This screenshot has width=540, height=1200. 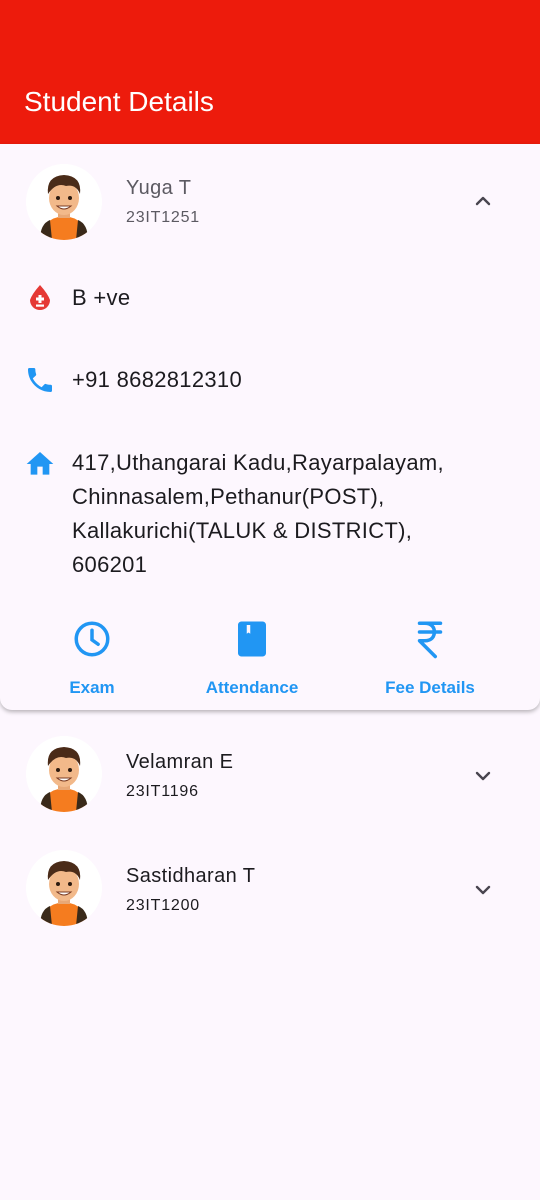 What do you see at coordinates (40, 298) in the screenshot?
I see `blood-drop-icon` at bounding box center [40, 298].